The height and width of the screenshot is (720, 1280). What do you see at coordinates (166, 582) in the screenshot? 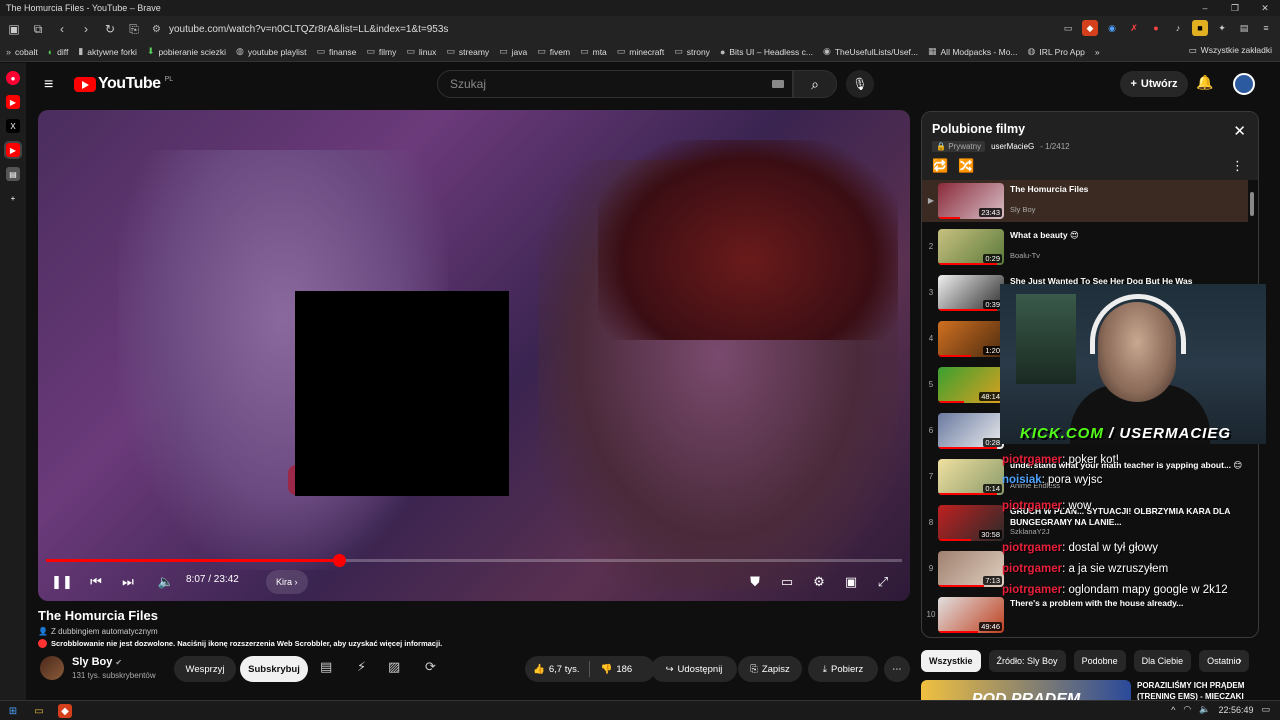
I see `volume-icon: 🔈` at bounding box center [166, 582].